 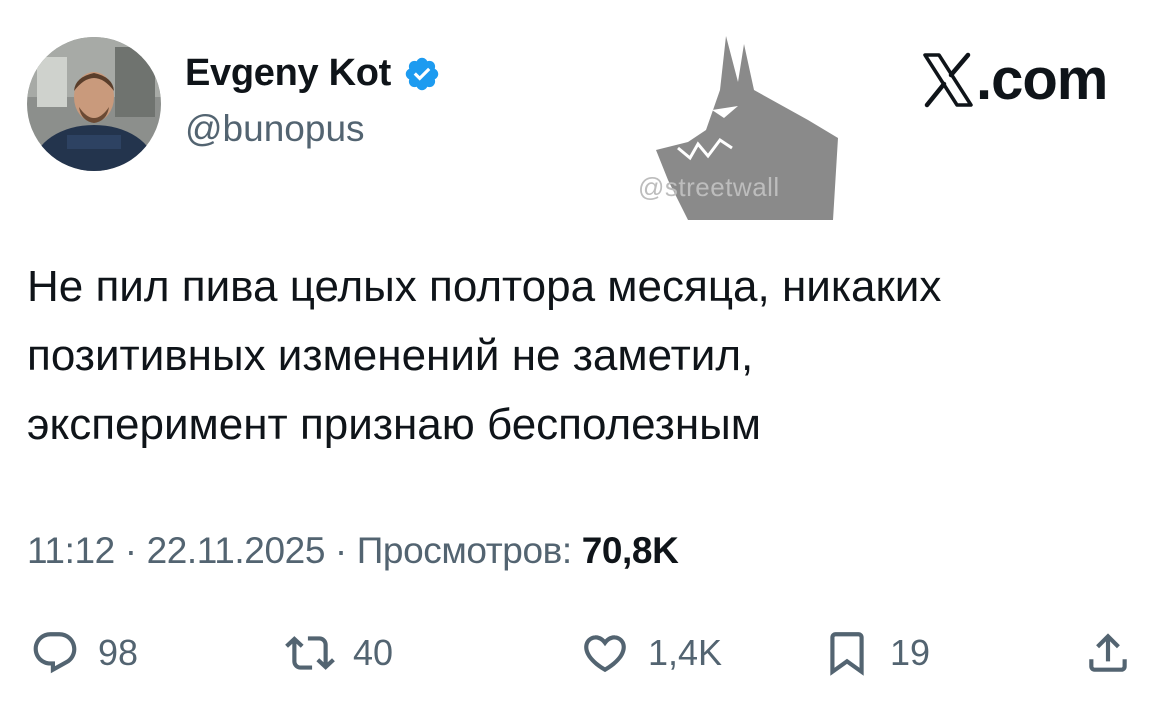 I want to click on like-button: 1,4K, so click(x=651, y=653).